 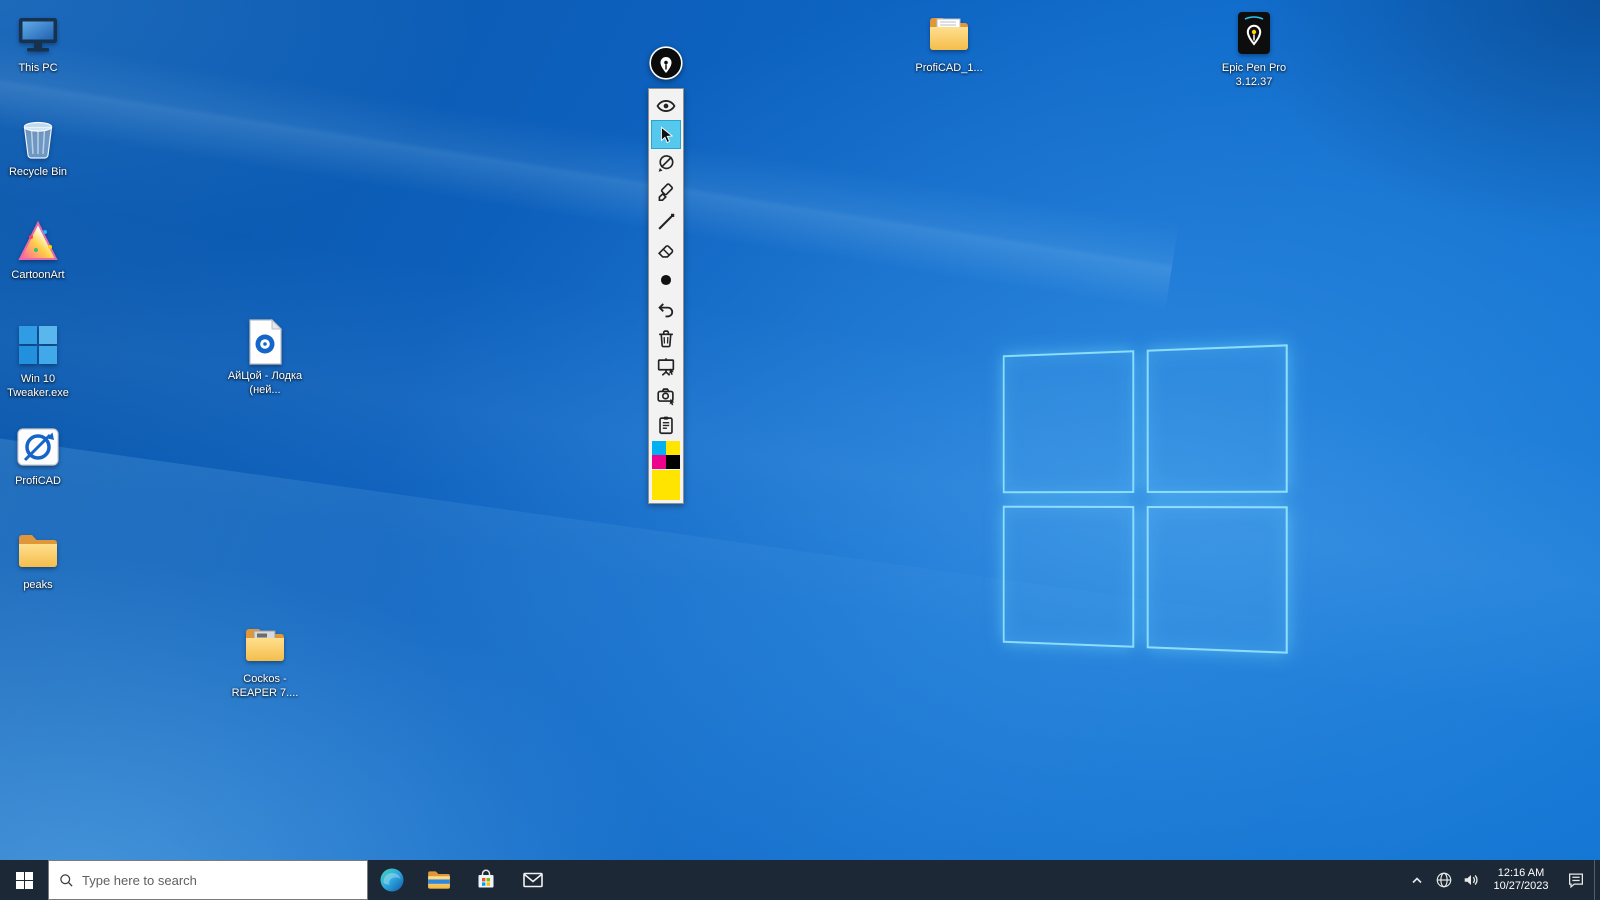 I want to click on taskbar-mail-button, so click(x=532, y=880).